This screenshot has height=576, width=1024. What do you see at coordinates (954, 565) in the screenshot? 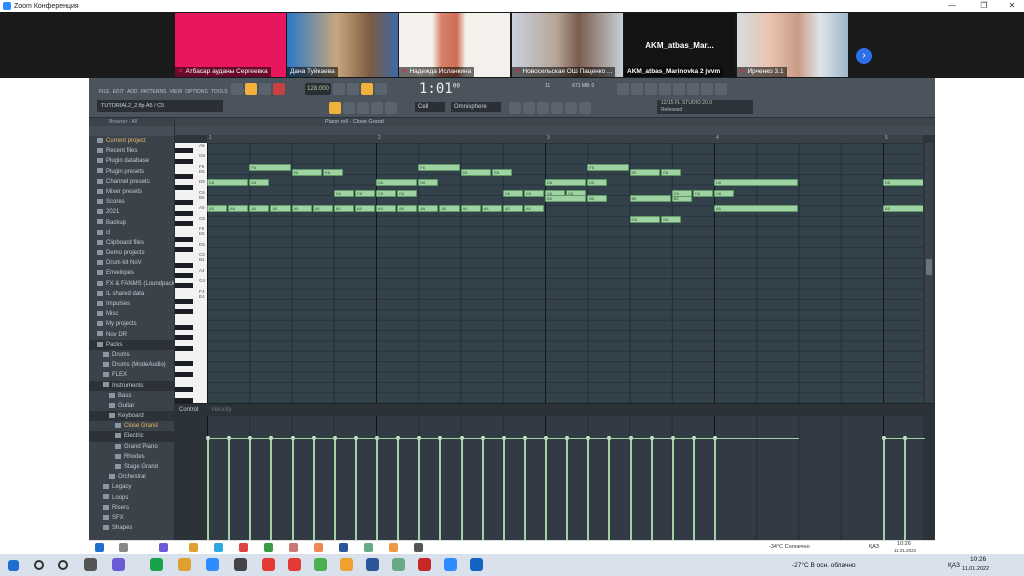
I see `lang-indicator: ҚАЗ` at bounding box center [954, 565].